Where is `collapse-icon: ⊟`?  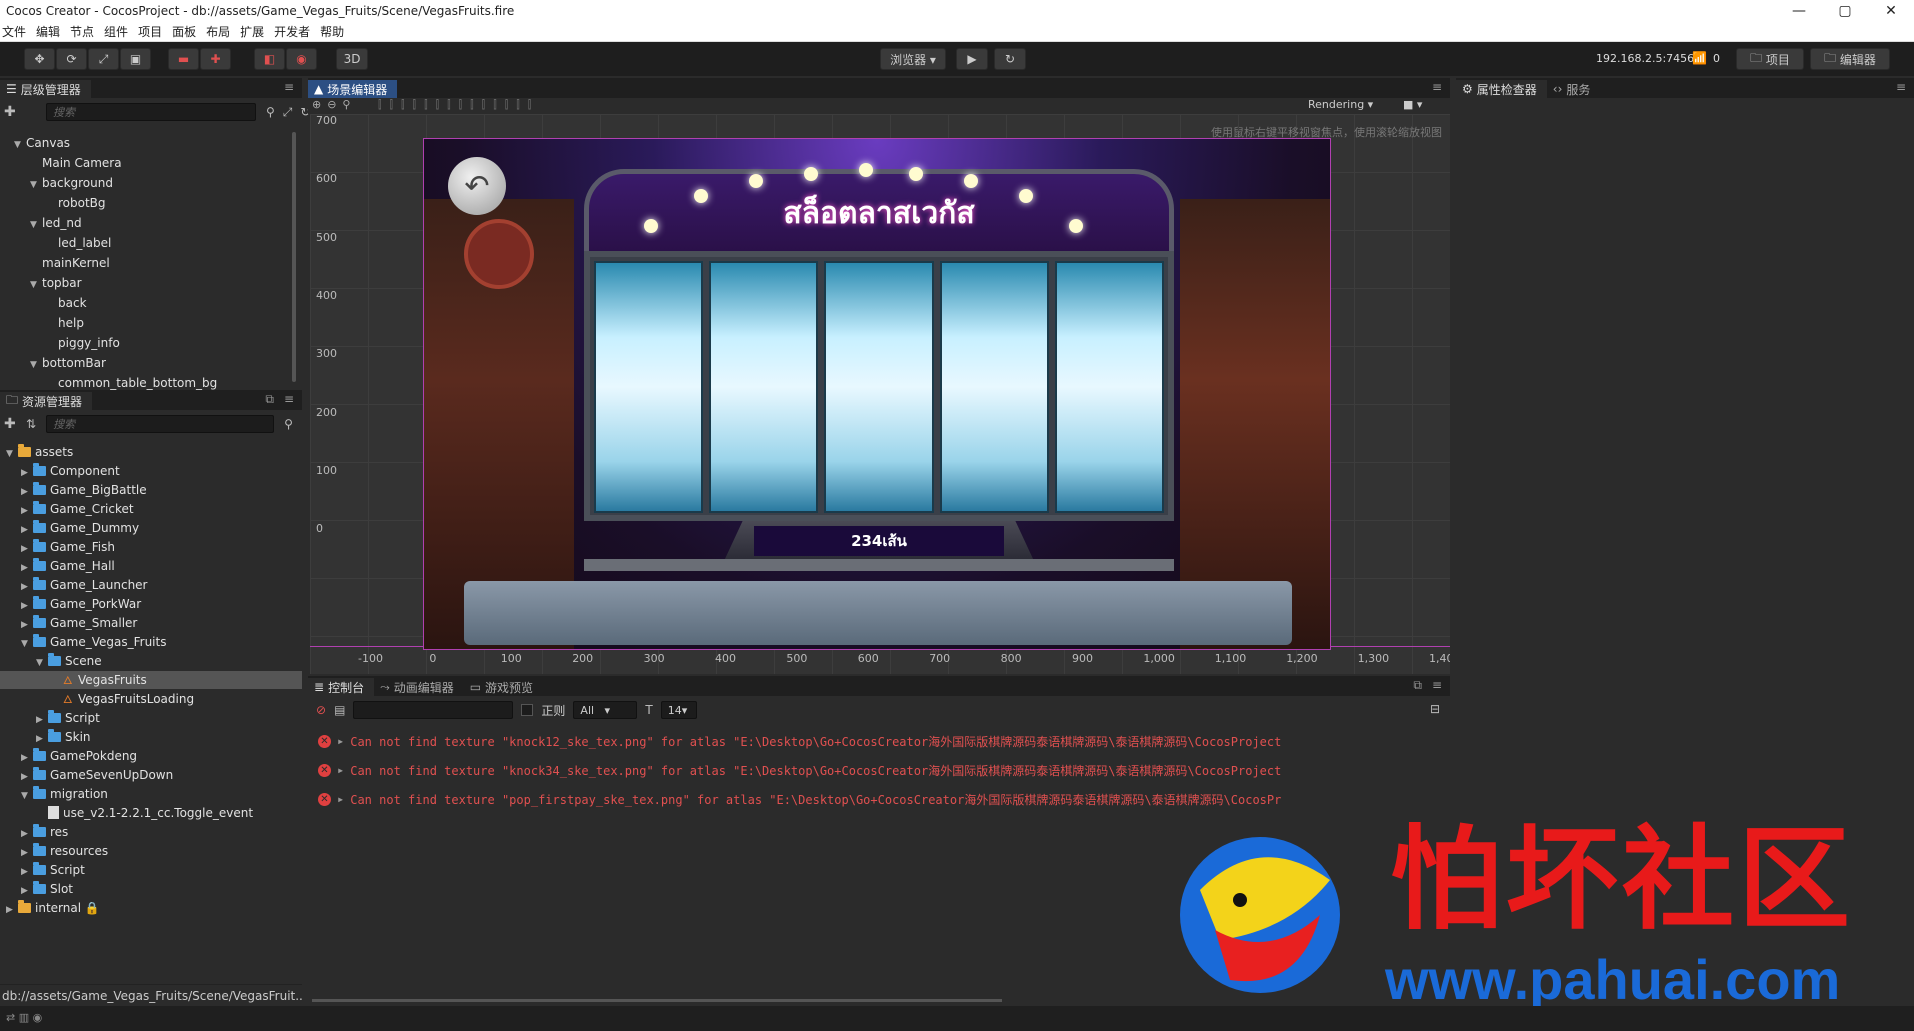
collapse-icon: ⊟ is located at coordinates (1435, 709).